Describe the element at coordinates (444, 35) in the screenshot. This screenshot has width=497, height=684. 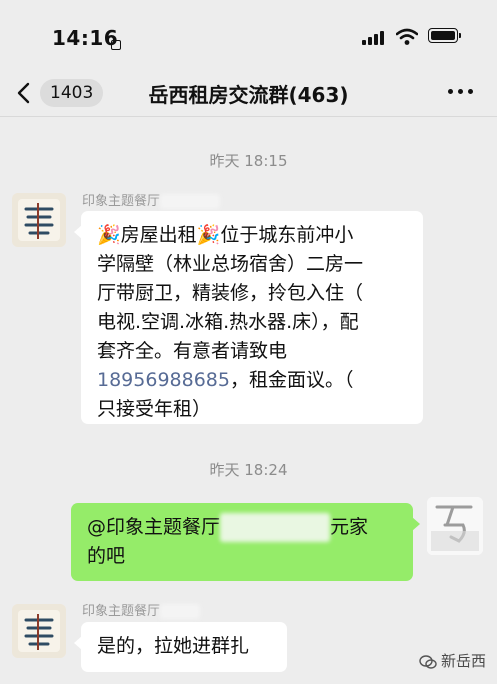
I see `battery-icon` at that location.